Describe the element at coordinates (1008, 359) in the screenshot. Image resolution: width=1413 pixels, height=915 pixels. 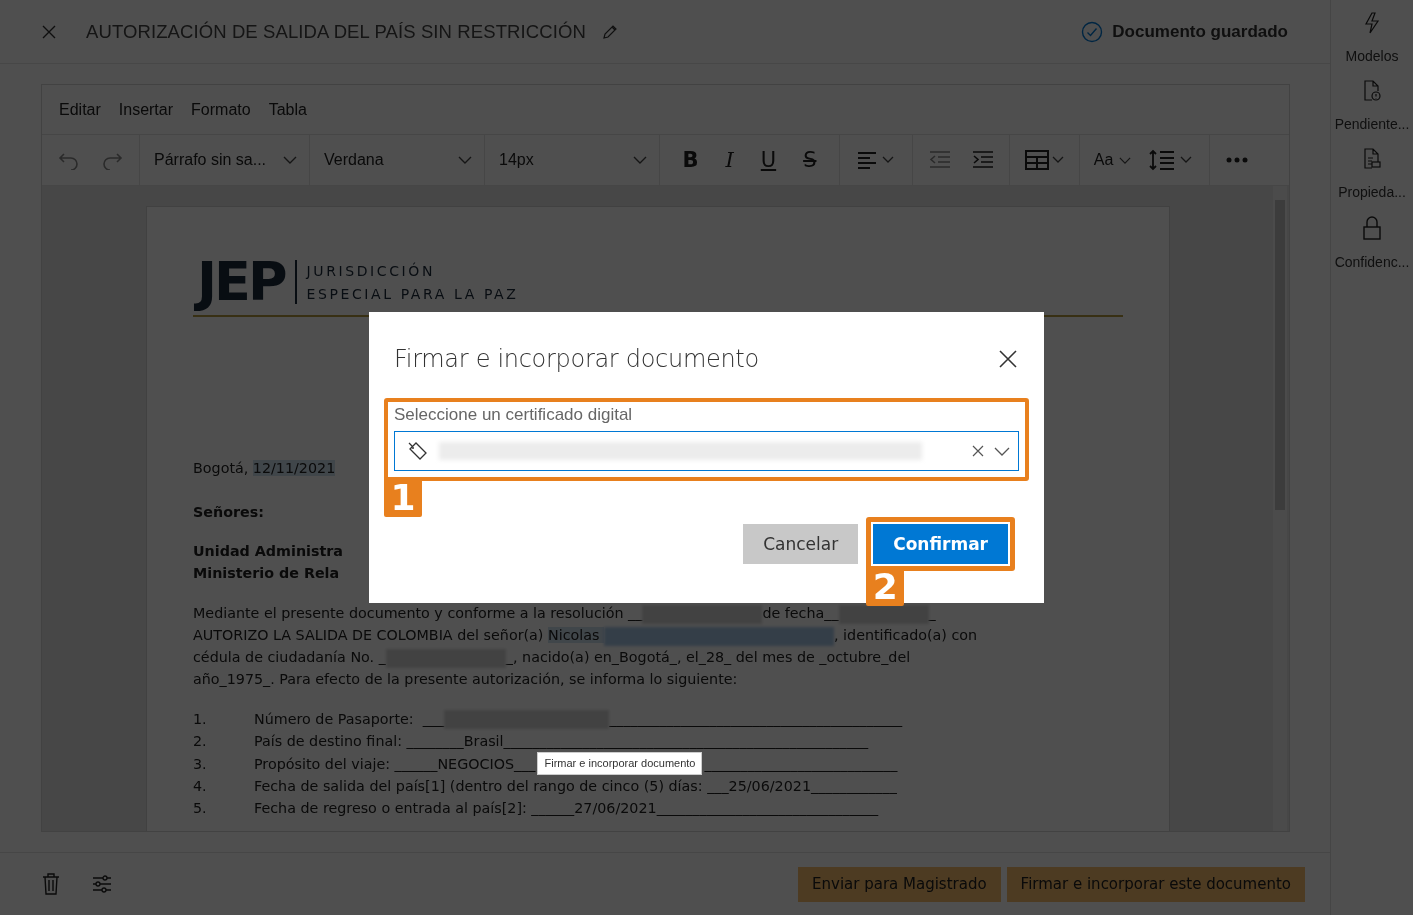
I see `close-icon` at that location.